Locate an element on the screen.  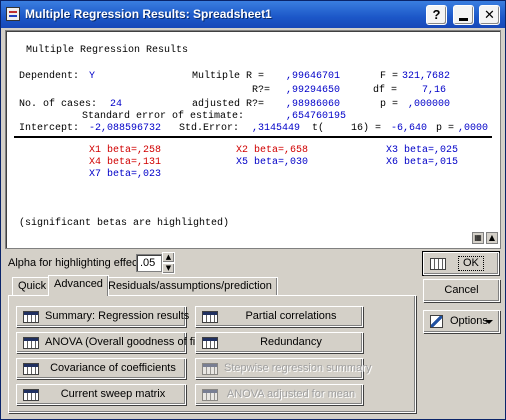
dependent-value: Y is located at coordinates (92, 76).